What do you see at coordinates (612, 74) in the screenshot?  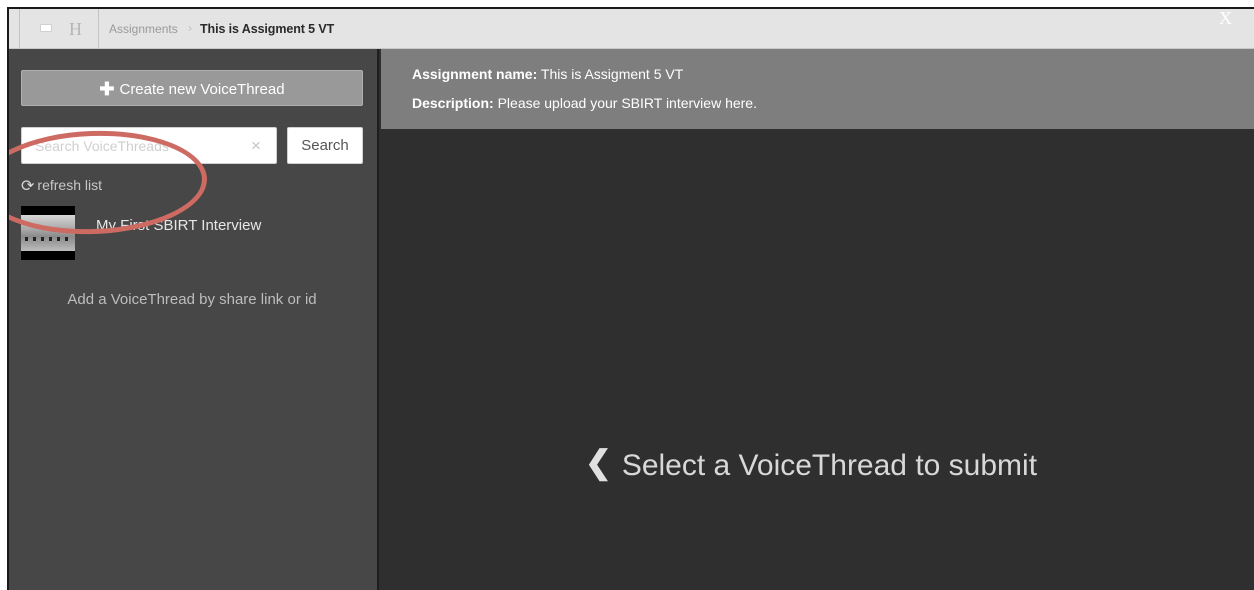 I see `assignment-name-value: This is Assigment 5 VT` at bounding box center [612, 74].